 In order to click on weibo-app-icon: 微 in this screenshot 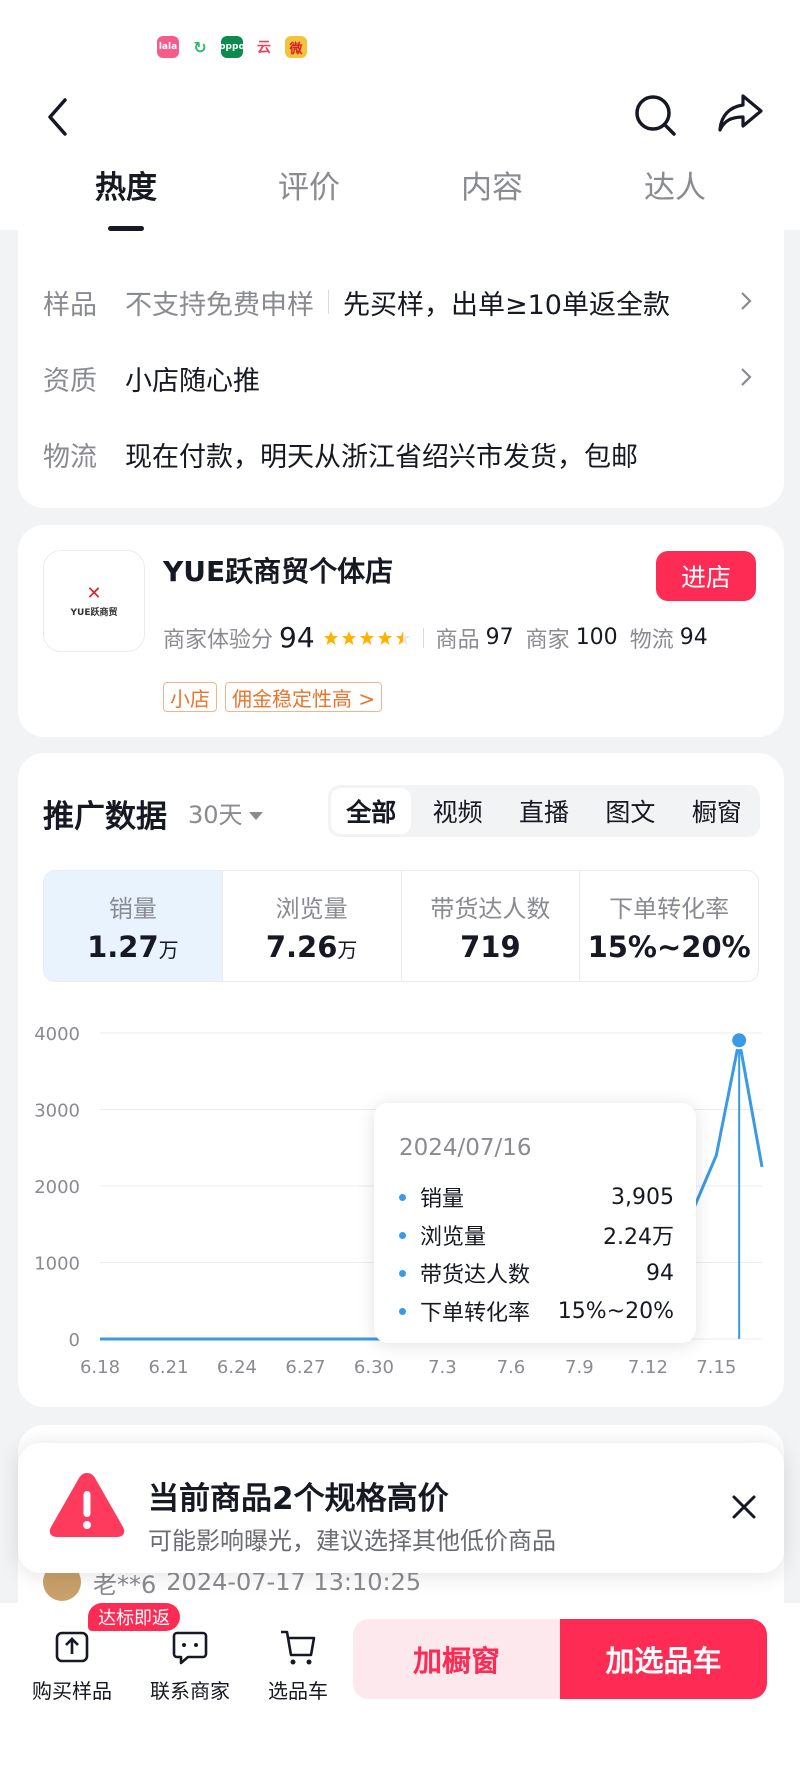, I will do `click(296, 47)`.